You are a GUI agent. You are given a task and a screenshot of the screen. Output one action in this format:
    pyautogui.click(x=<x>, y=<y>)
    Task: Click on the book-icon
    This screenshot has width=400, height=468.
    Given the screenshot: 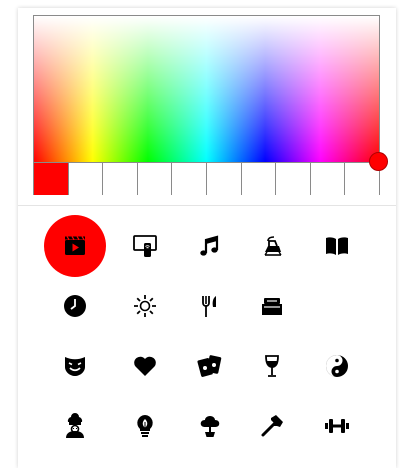 What is the action you would take?
    pyautogui.click(x=337, y=246)
    